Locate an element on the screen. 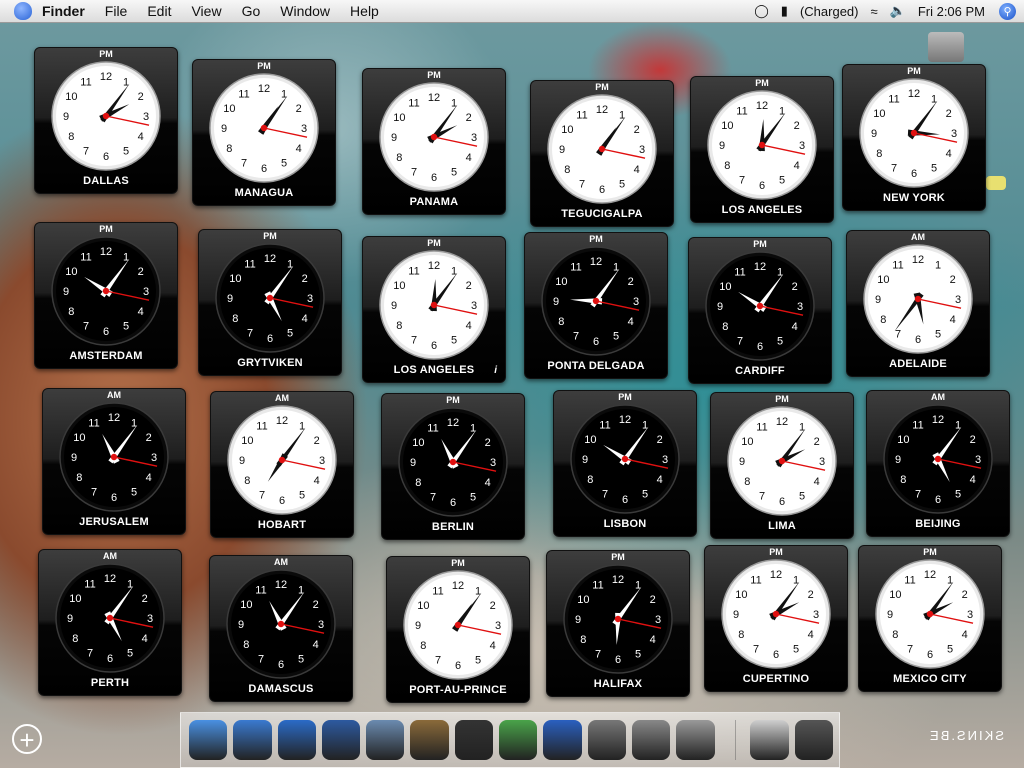 The width and height of the screenshot is (1024, 768). spotlight-icon: ⚲ is located at coordinates (1007, 11).